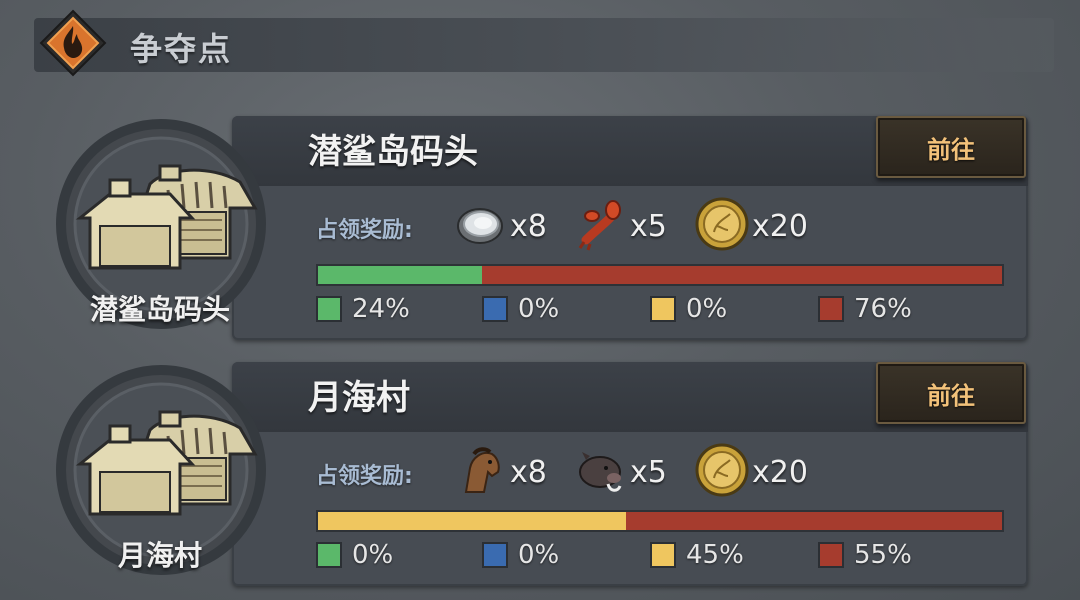 This screenshot has width=1080, height=600. What do you see at coordinates (600, 226) in the screenshot?
I see `lobster-icon` at bounding box center [600, 226].